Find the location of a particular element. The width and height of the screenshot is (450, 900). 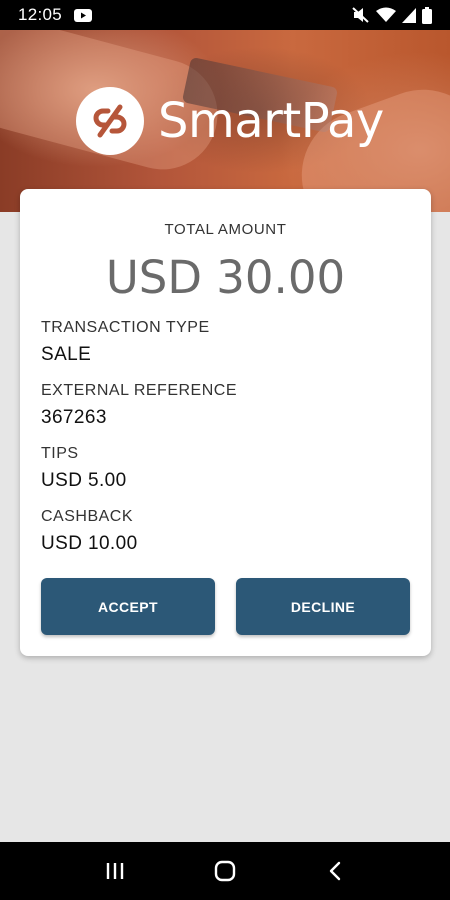

wifi-icon is located at coordinates (386, 15).